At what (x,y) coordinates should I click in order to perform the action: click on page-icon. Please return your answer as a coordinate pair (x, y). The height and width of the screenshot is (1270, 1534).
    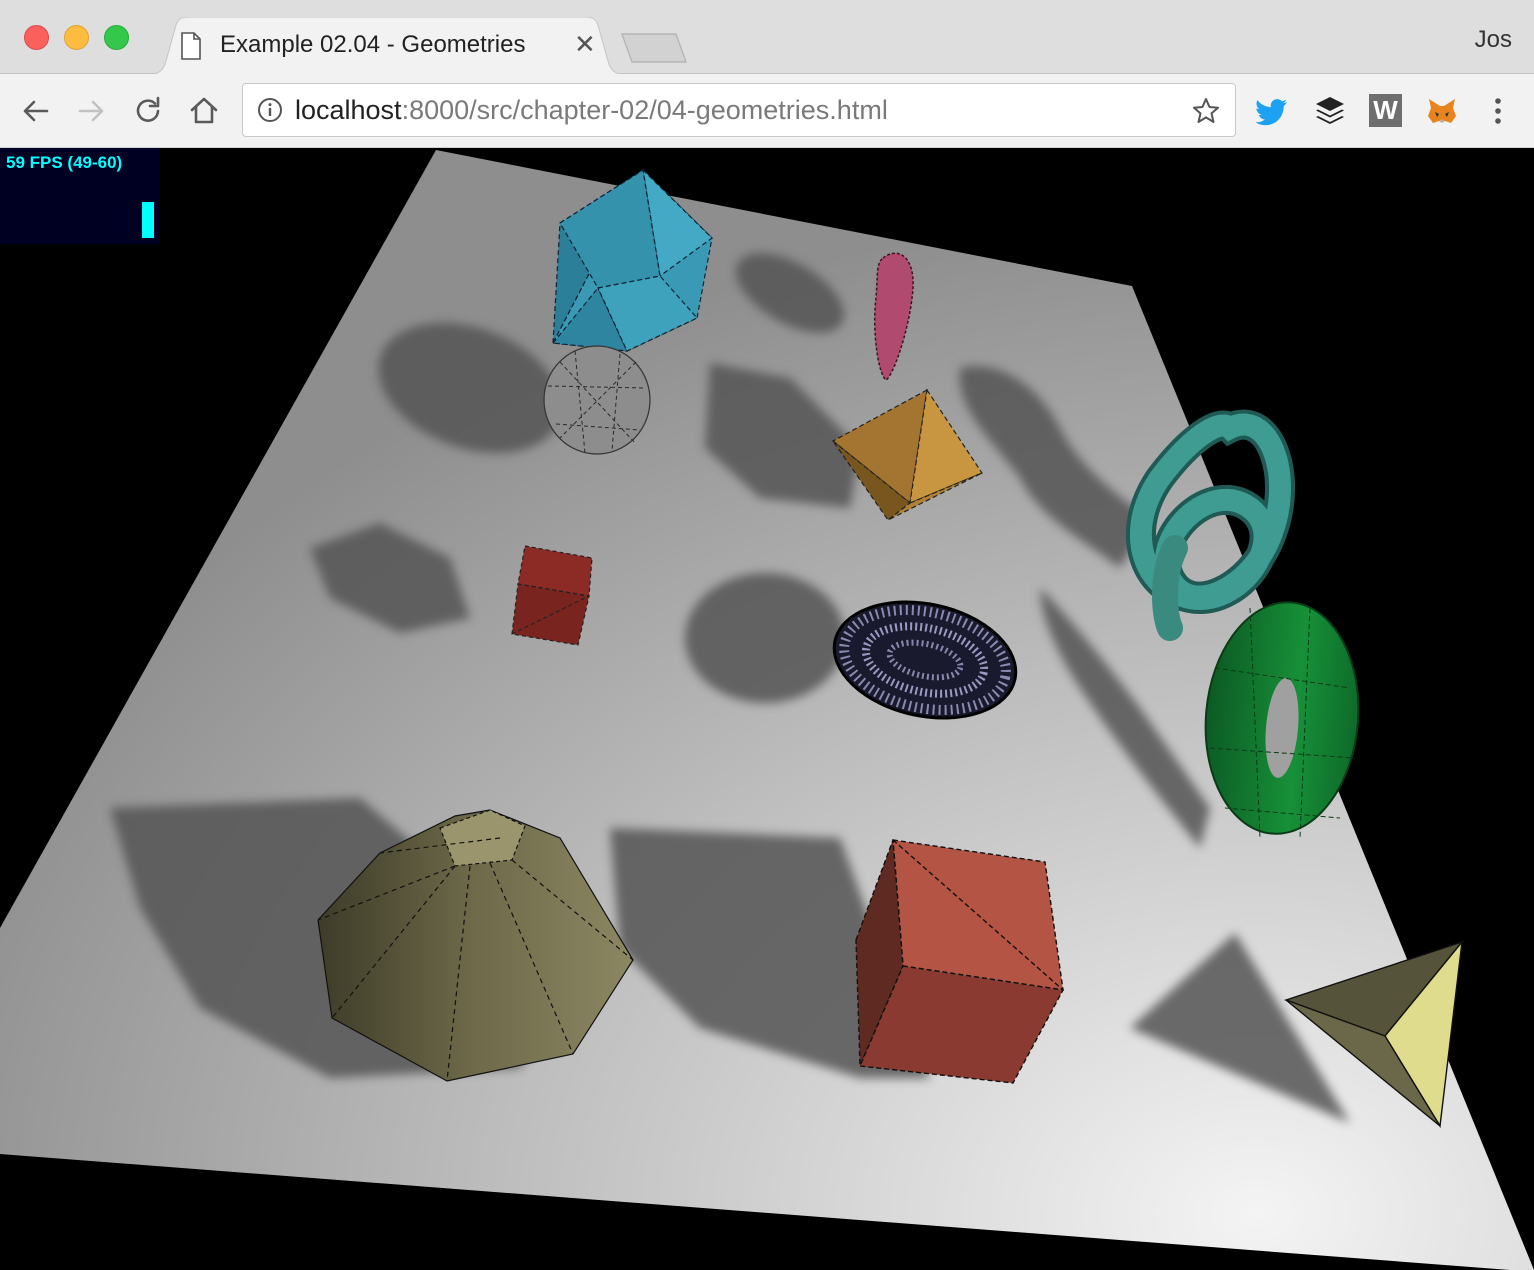
    Looking at the image, I should click on (191, 46).